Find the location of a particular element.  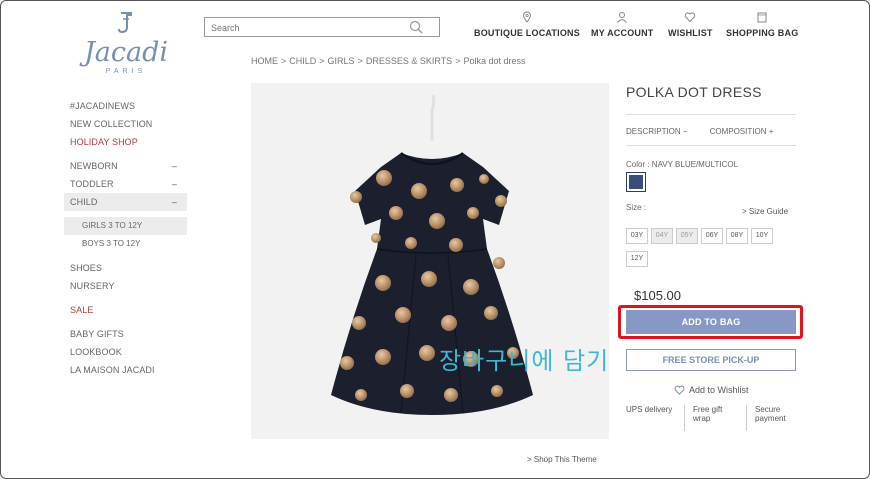

sidebar-item-new-collection: NEW COLLECTION is located at coordinates (125, 124).